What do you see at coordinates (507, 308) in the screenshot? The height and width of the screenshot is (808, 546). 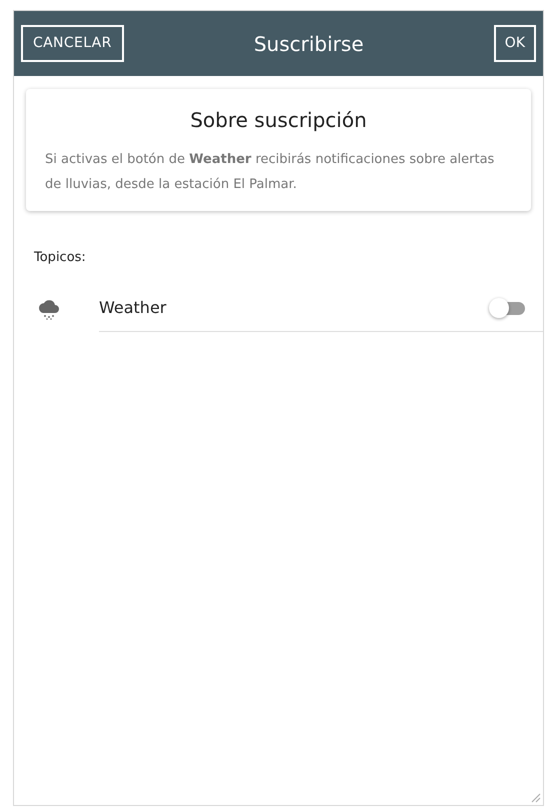 I see `toggle-switch` at bounding box center [507, 308].